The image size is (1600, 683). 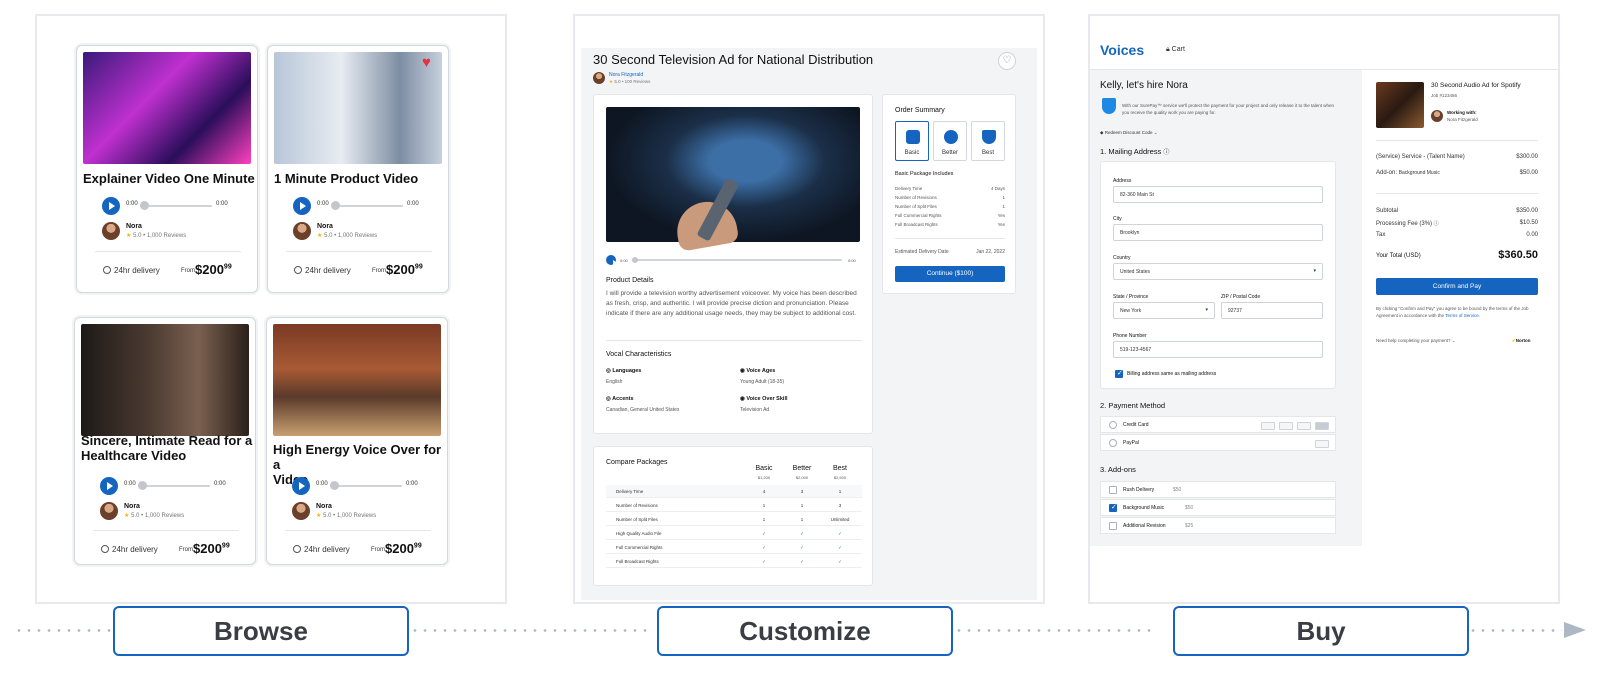 I want to click on credit-card-radio, so click(x=1113, y=425).